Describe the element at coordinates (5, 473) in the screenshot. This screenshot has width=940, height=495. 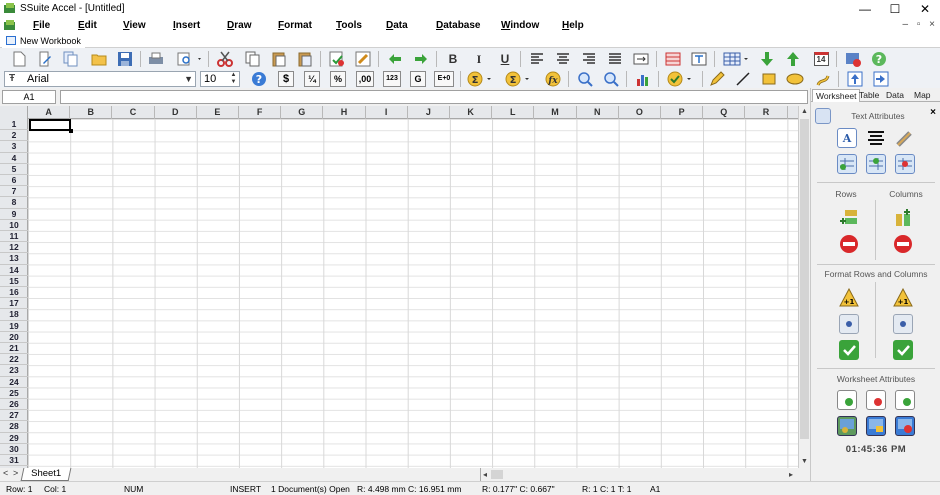
I see `sheet-nav-prev: <` at that location.